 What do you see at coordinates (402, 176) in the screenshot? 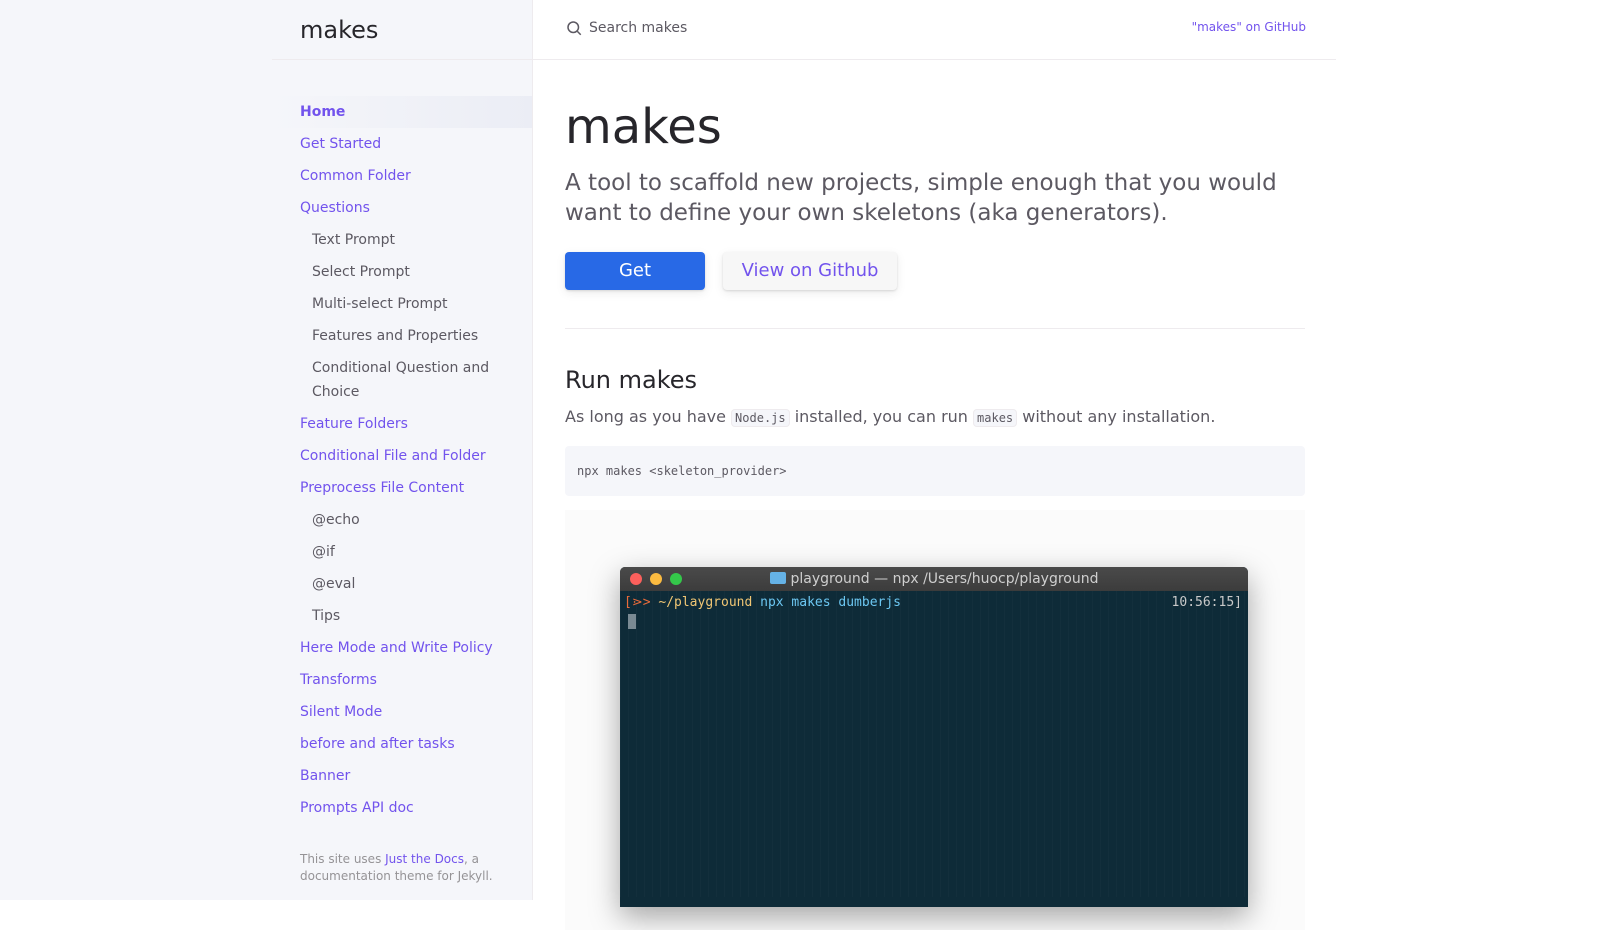
I see `sidebar-item-common-folder: Common Folder` at bounding box center [402, 176].